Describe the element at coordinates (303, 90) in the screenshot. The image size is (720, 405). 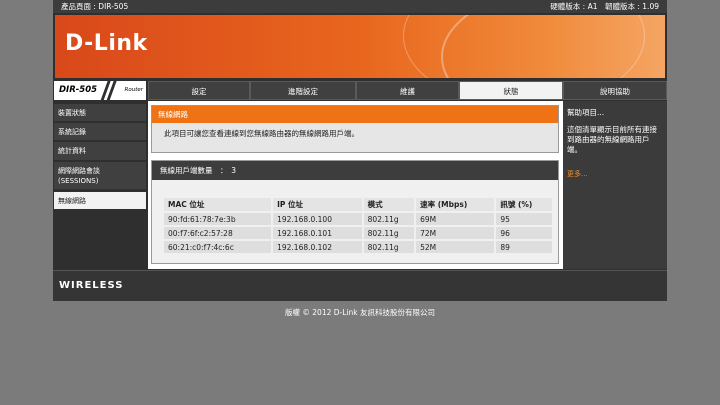
I see `tab-advanced: 進階設定` at that location.